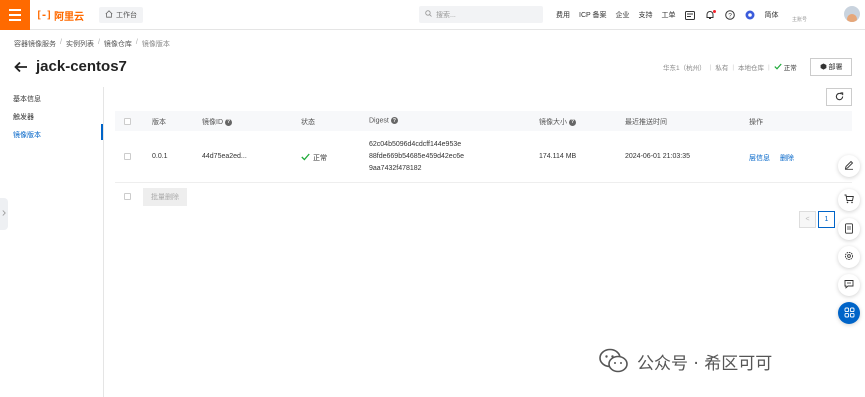  I want to click on workbench-button: 工作台, so click(121, 15).